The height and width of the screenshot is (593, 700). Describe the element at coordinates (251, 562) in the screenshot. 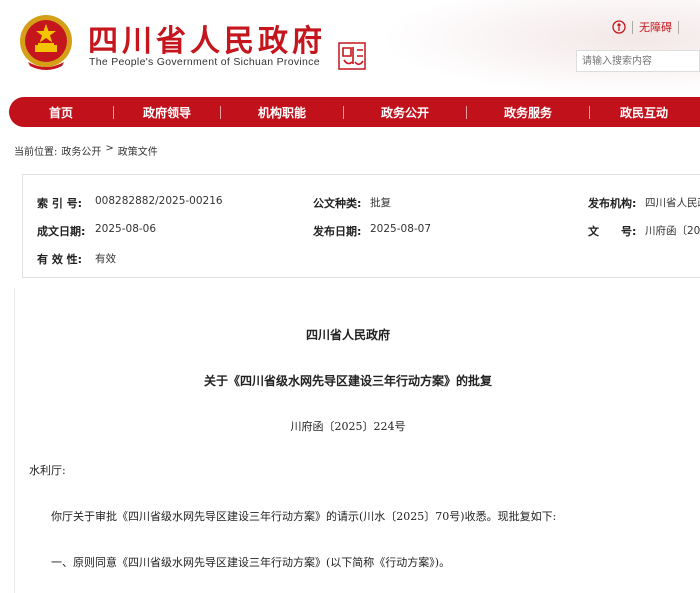

I see `article-paragraph: 一、原则同意《四川省级水网先导区建设三年行动方案》(以下简称《行动方案》)。` at that location.